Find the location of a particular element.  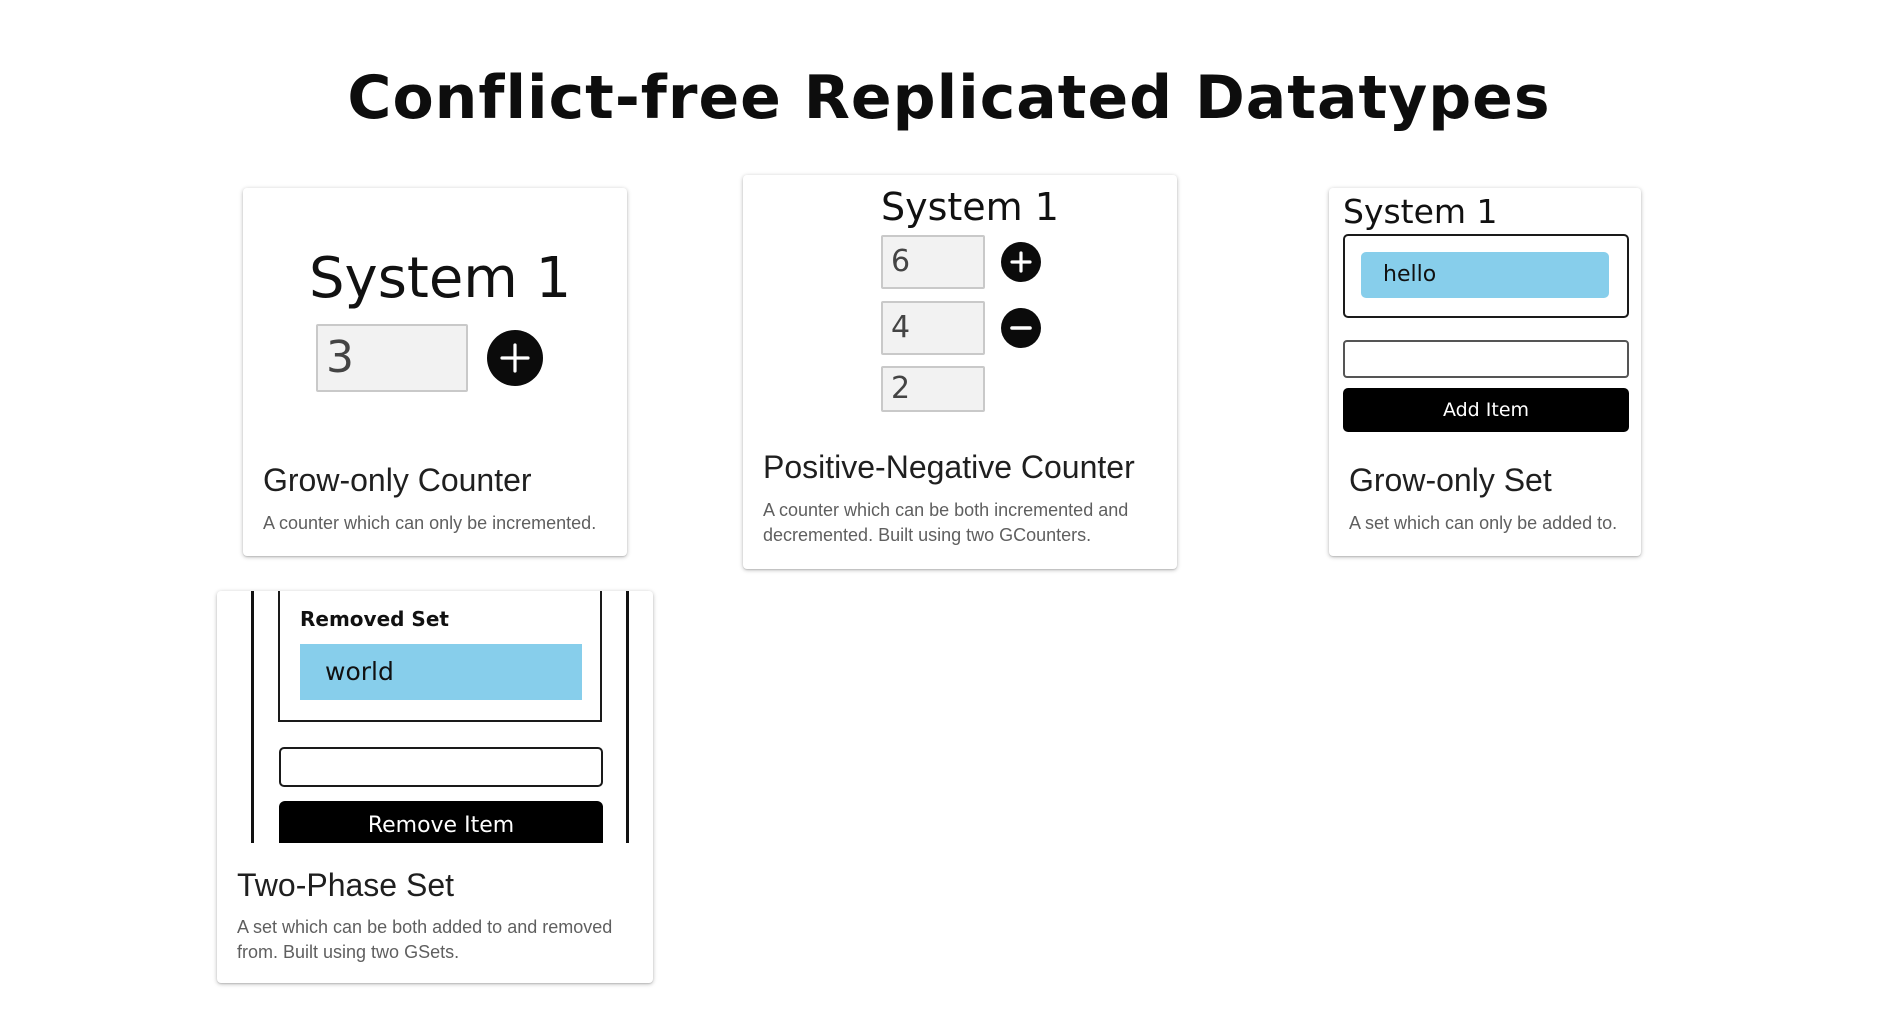

add-item-button: Add Item is located at coordinates (1486, 410).